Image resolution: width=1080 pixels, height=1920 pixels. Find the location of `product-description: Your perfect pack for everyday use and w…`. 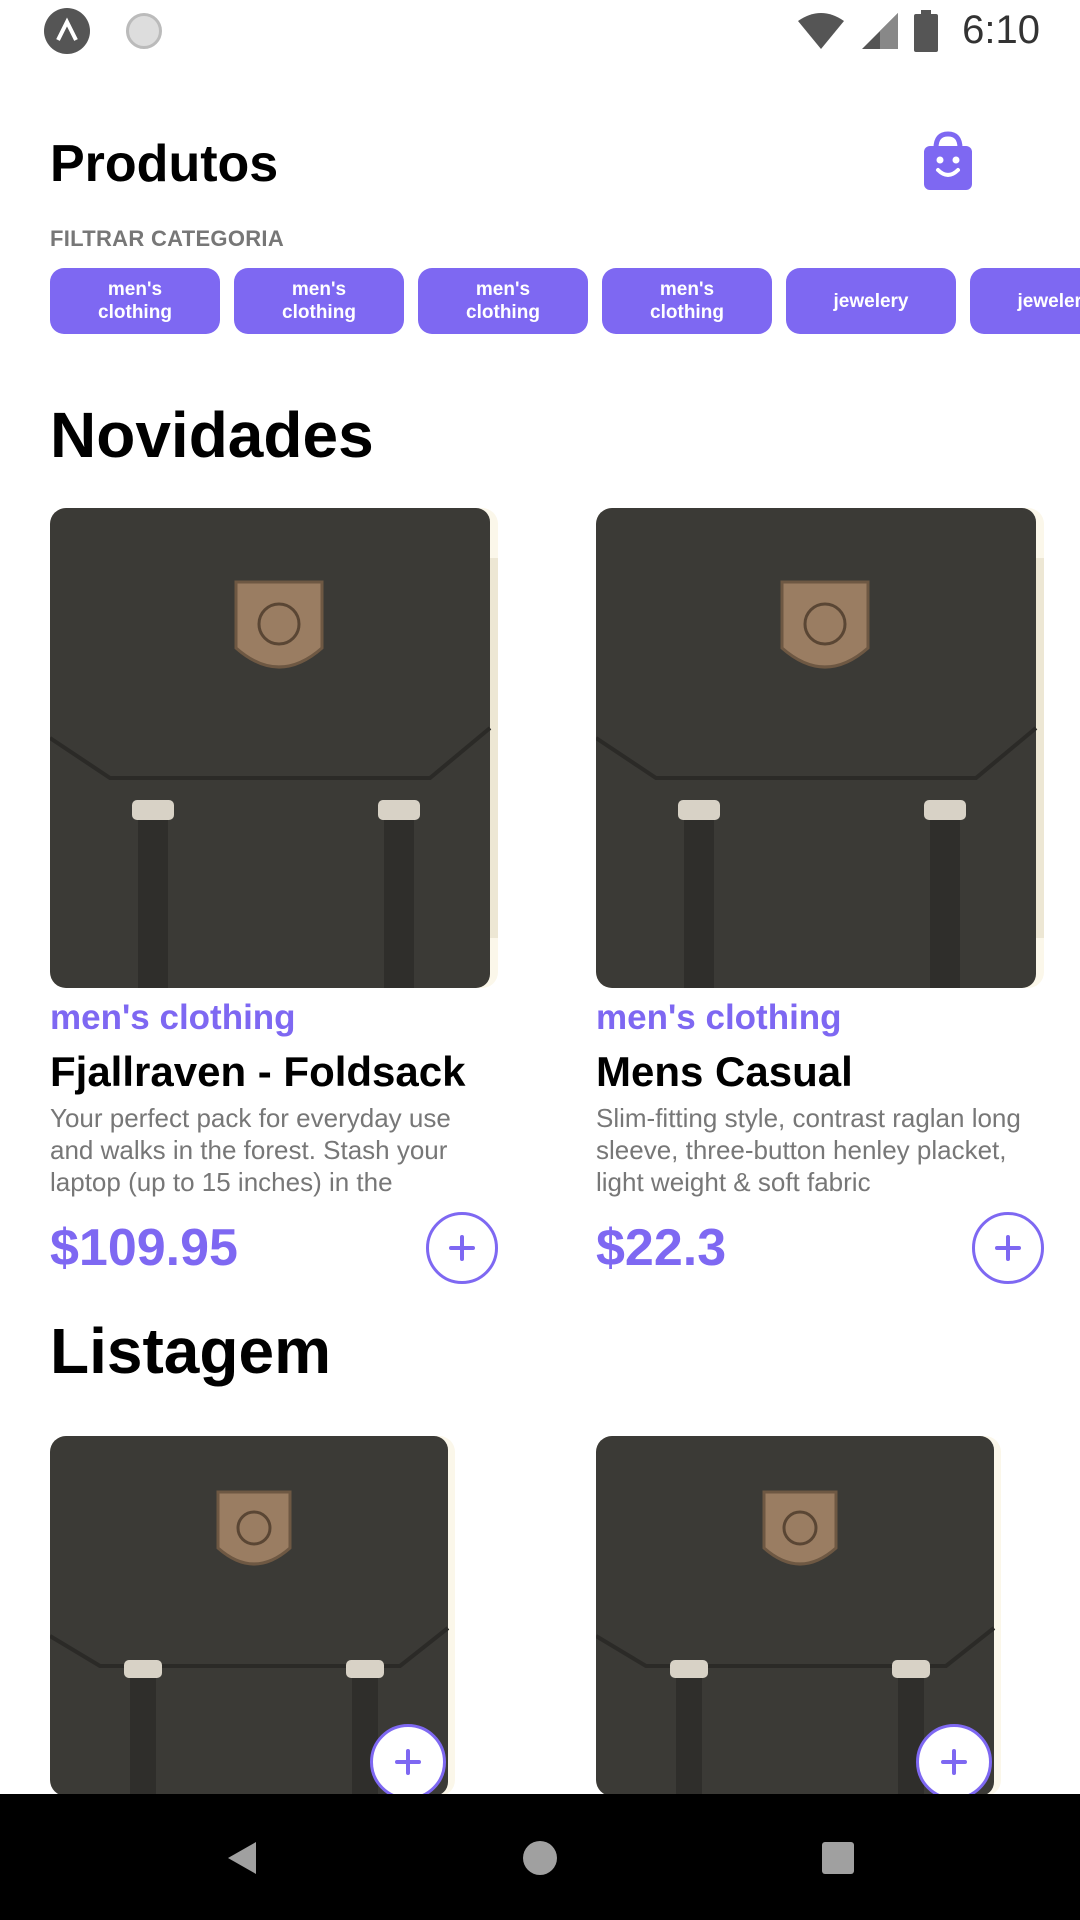

product-description: Your perfect pack for everyday use and w… is located at coordinates (250, 1150).